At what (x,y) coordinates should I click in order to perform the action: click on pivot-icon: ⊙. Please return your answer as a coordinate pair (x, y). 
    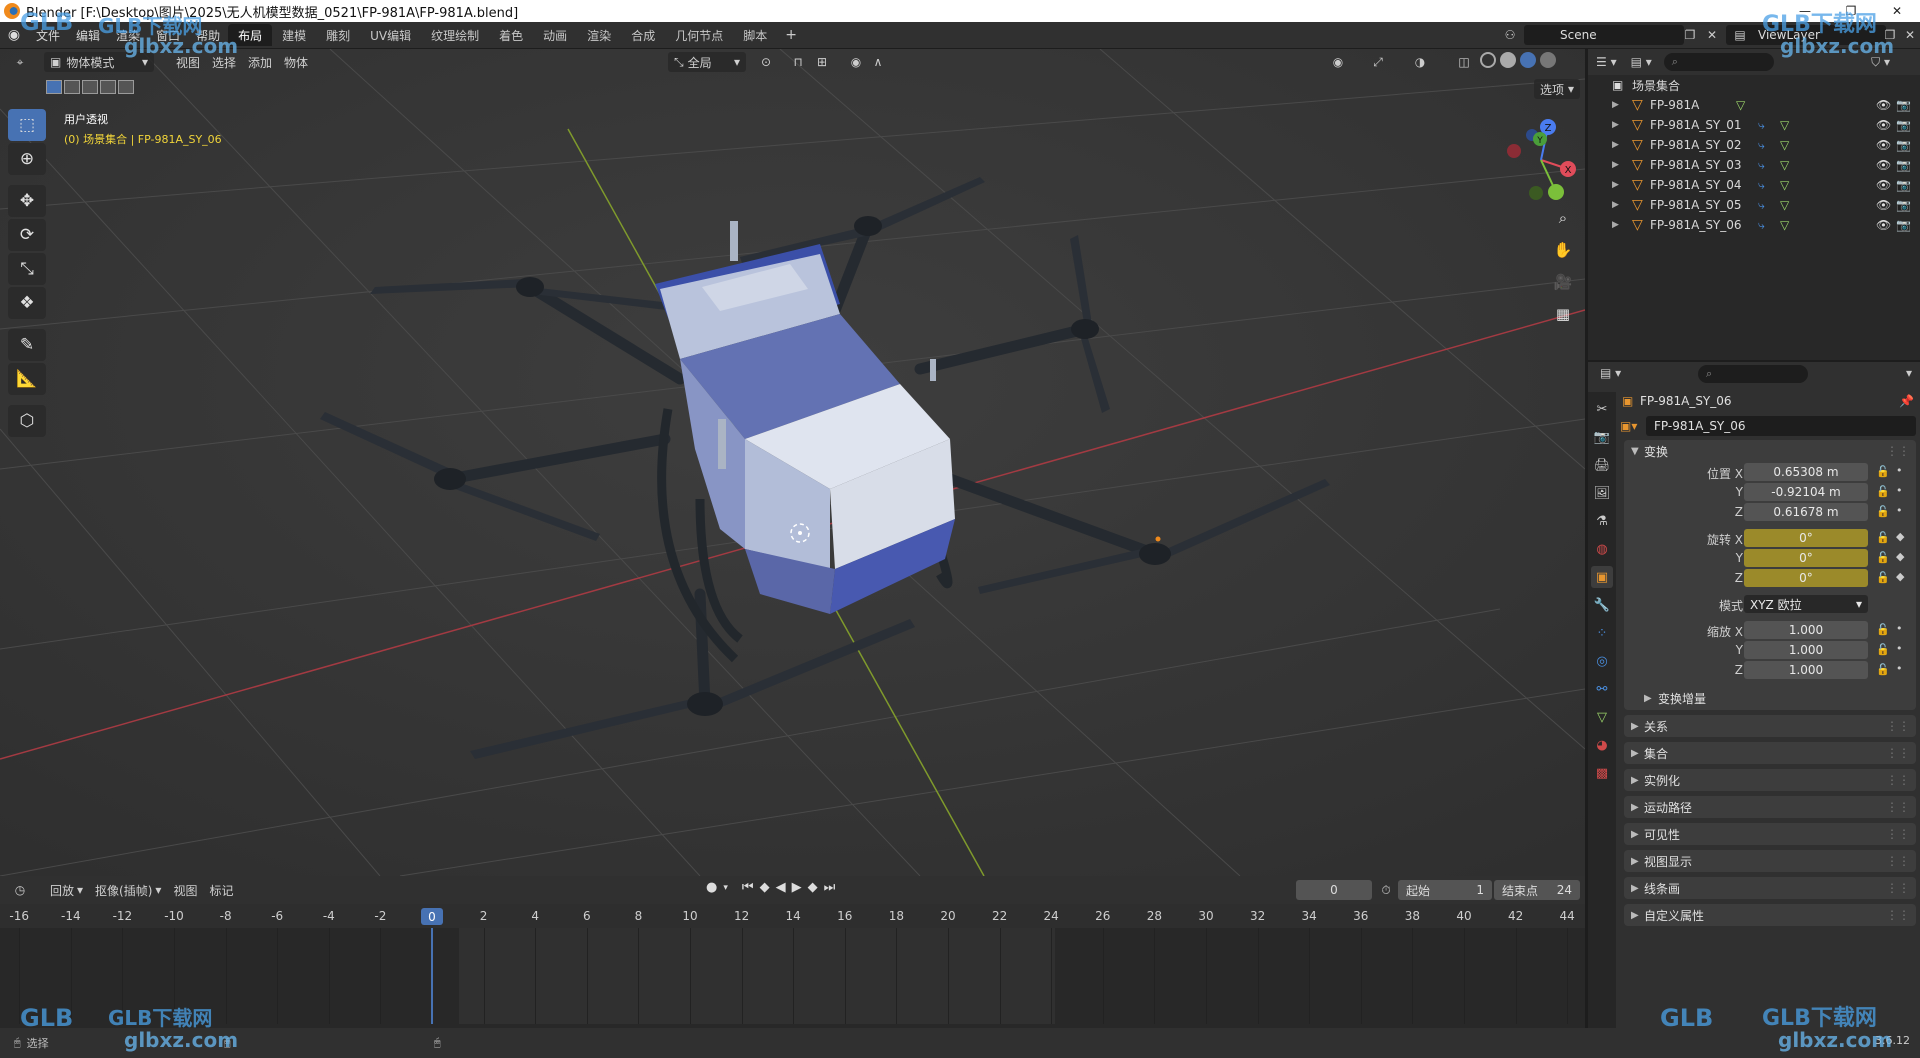
    Looking at the image, I should click on (766, 62).